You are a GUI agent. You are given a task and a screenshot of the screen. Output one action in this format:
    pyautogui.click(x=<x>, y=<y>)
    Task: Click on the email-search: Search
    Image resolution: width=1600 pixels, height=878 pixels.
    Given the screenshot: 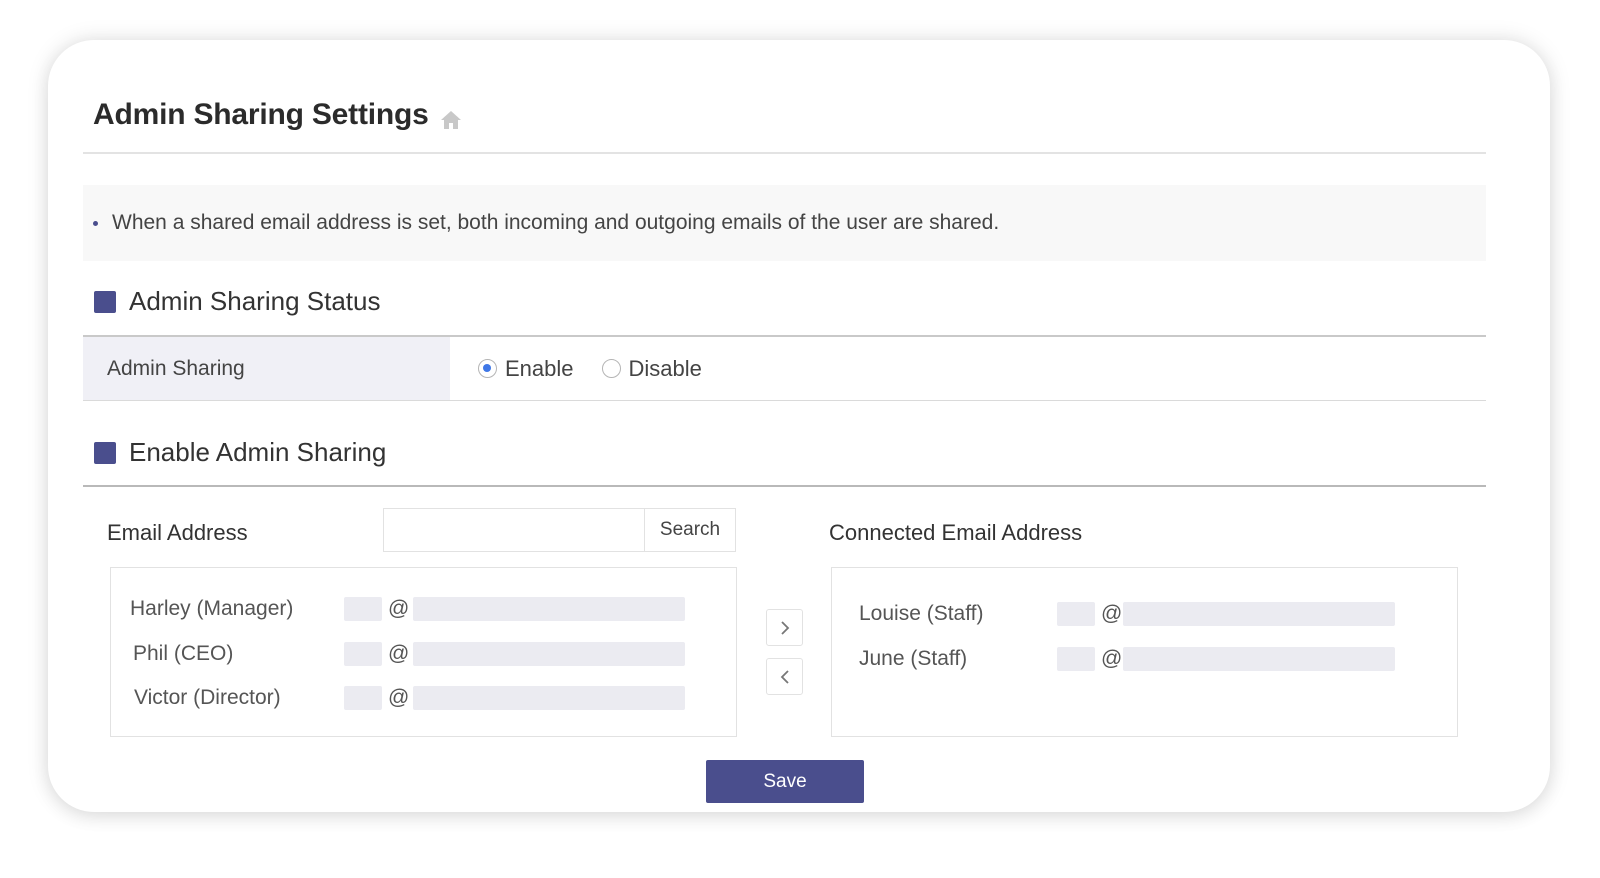 What is the action you would take?
    pyautogui.click(x=559, y=530)
    